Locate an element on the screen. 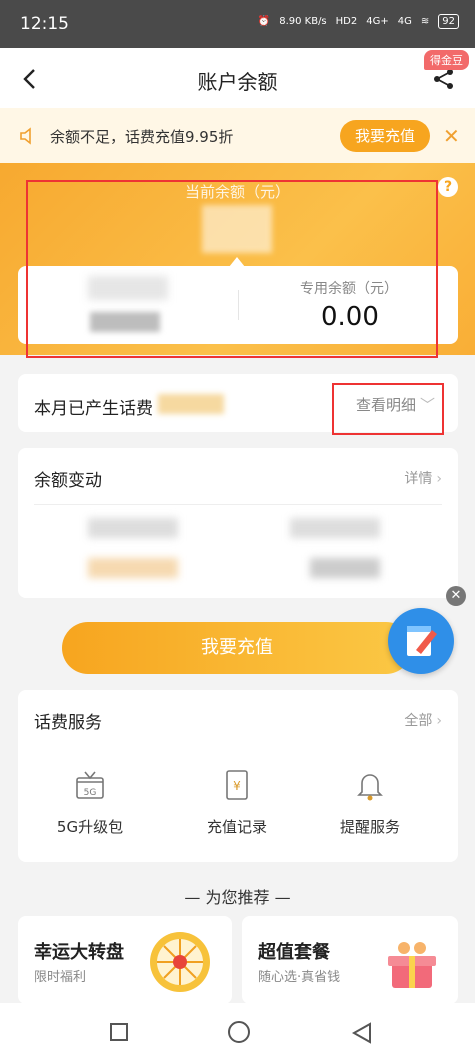  notice-bar: 余额不足，话费充值9.95折 我要充值 ✕ is located at coordinates (237, 135).